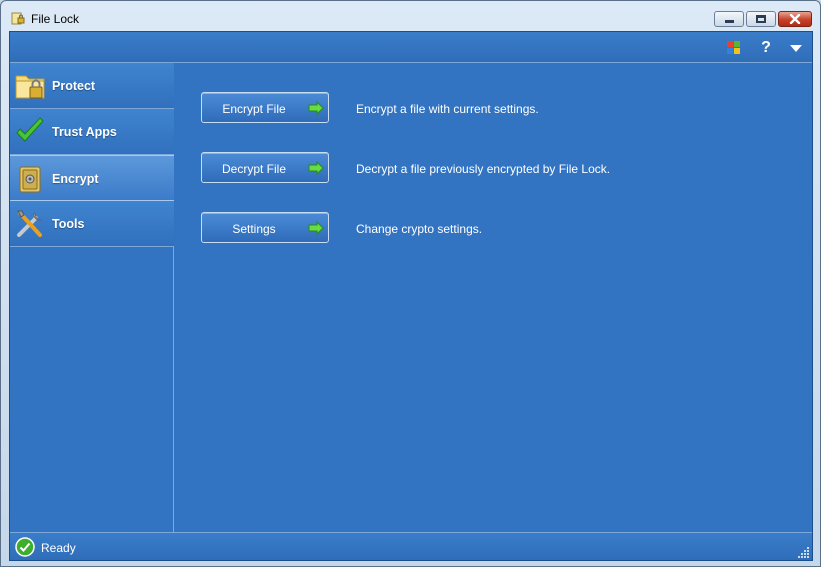 This screenshot has height=567, width=821. I want to click on encrypt-file-label: Encrypt File, so click(254, 109).